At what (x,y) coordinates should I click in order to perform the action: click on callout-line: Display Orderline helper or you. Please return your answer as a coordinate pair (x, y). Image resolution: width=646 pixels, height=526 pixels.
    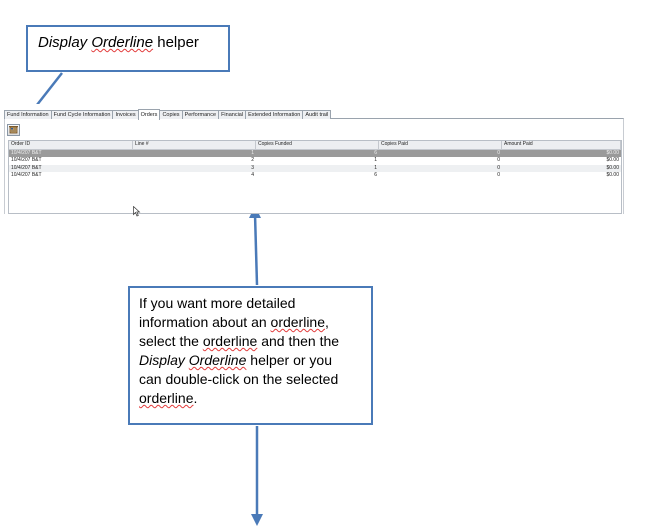
    Looking at the image, I should click on (235, 360).